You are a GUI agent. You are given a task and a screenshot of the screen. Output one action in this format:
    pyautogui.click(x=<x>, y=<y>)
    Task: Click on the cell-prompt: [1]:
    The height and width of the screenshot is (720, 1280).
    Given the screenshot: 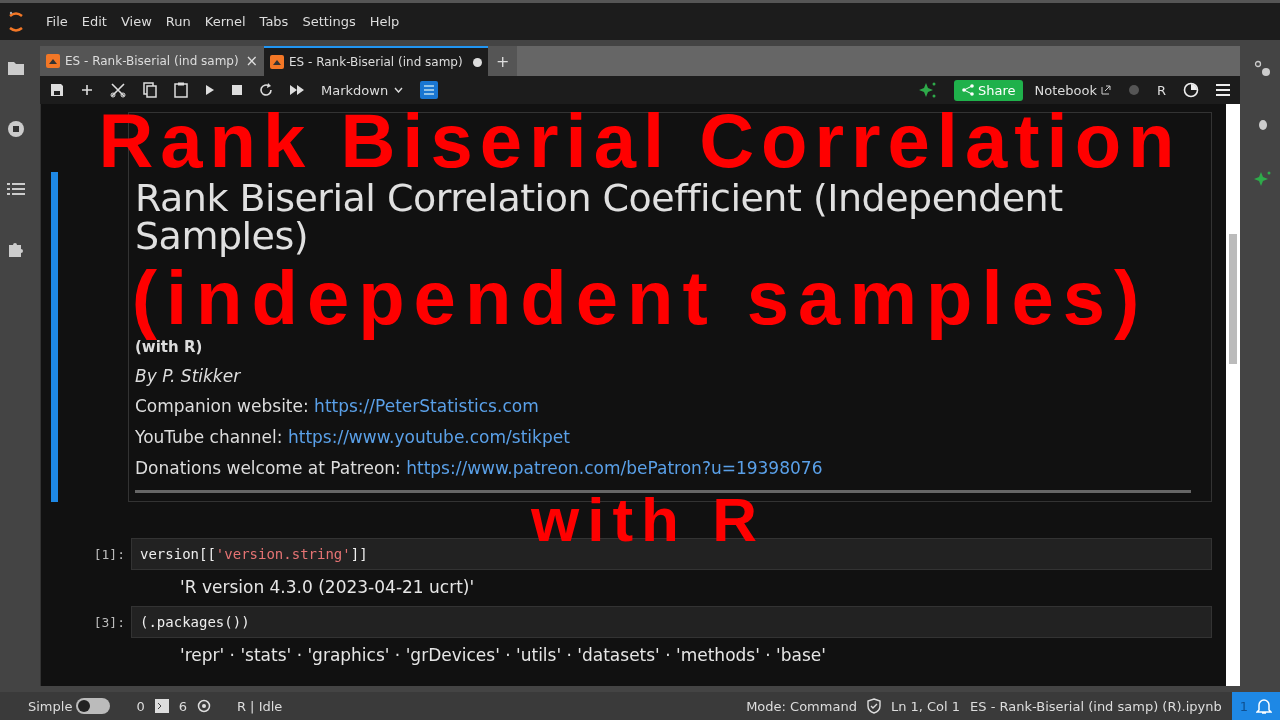 What is the action you would take?
    pyautogui.click(x=108, y=554)
    